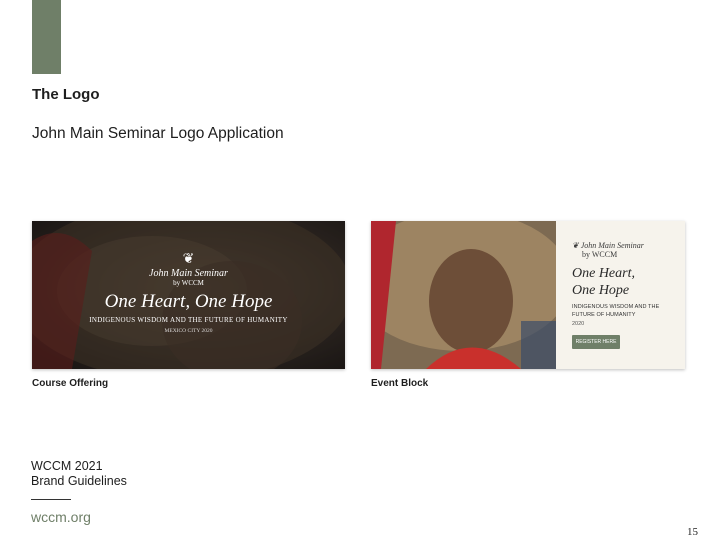 The width and height of the screenshot is (716, 554). What do you see at coordinates (188, 283) in the screenshot?
I see `course-logo-line2: by WCCM` at bounding box center [188, 283].